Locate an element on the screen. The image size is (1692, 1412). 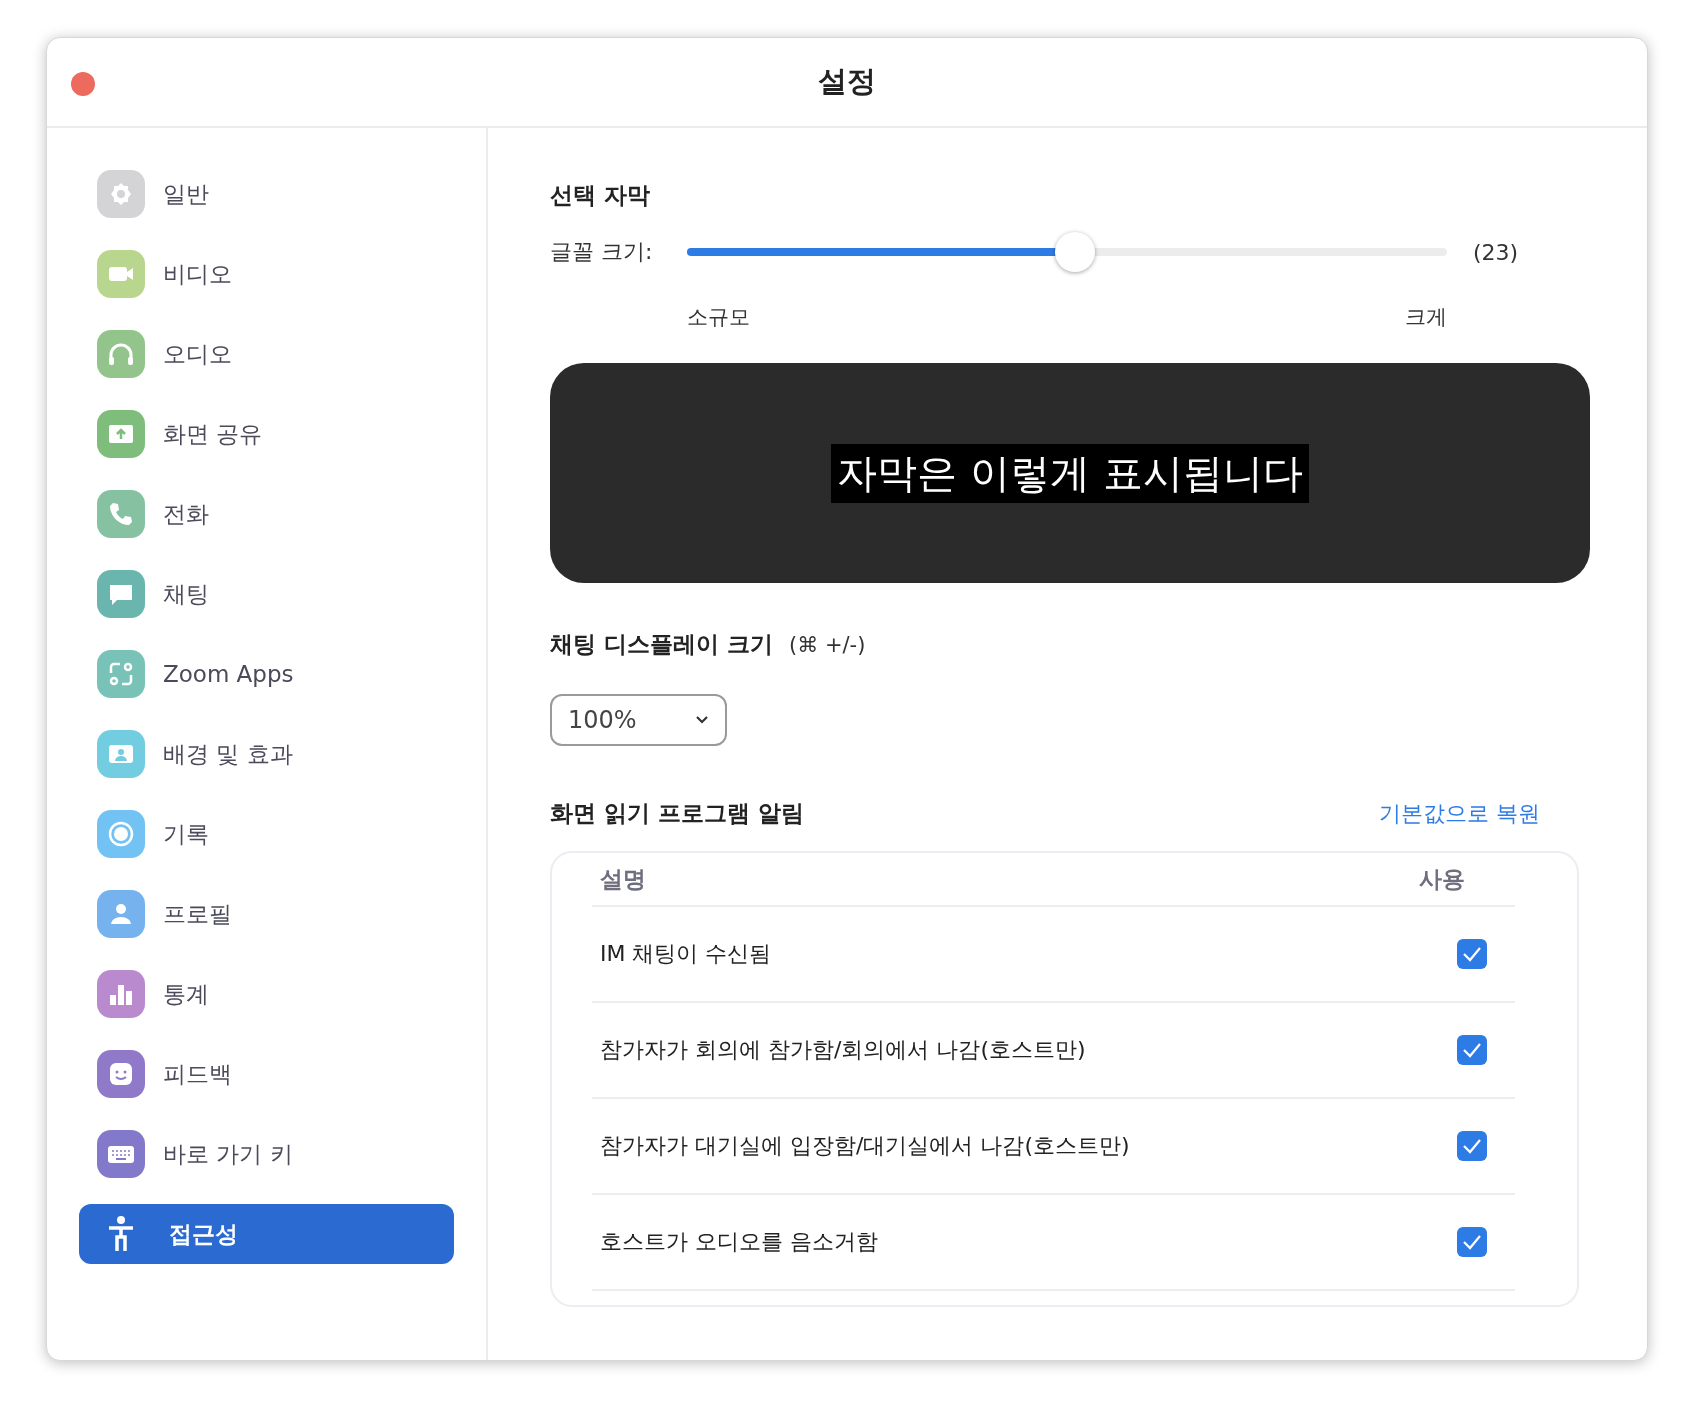
section-title: 화면 읽기 프로그램 알림 is located at coordinates (677, 813).